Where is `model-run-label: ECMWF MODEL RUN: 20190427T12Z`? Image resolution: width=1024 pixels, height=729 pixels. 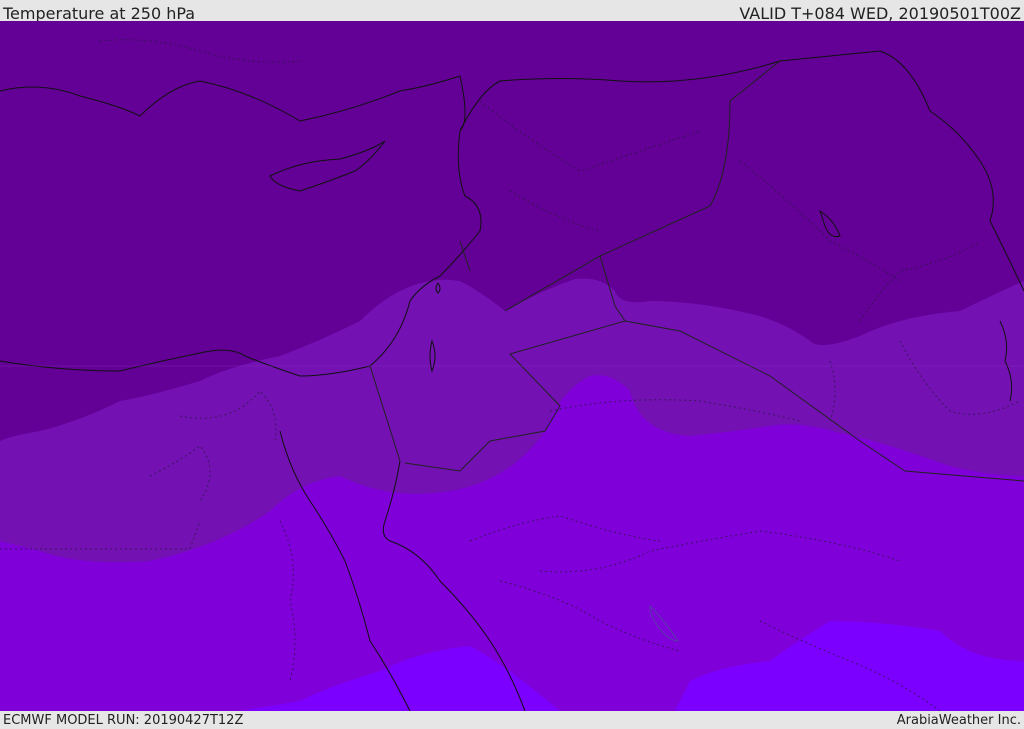 model-run-label: ECMWF MODEL RUN: 20190427T12Z is located at coordinates (123, 720).